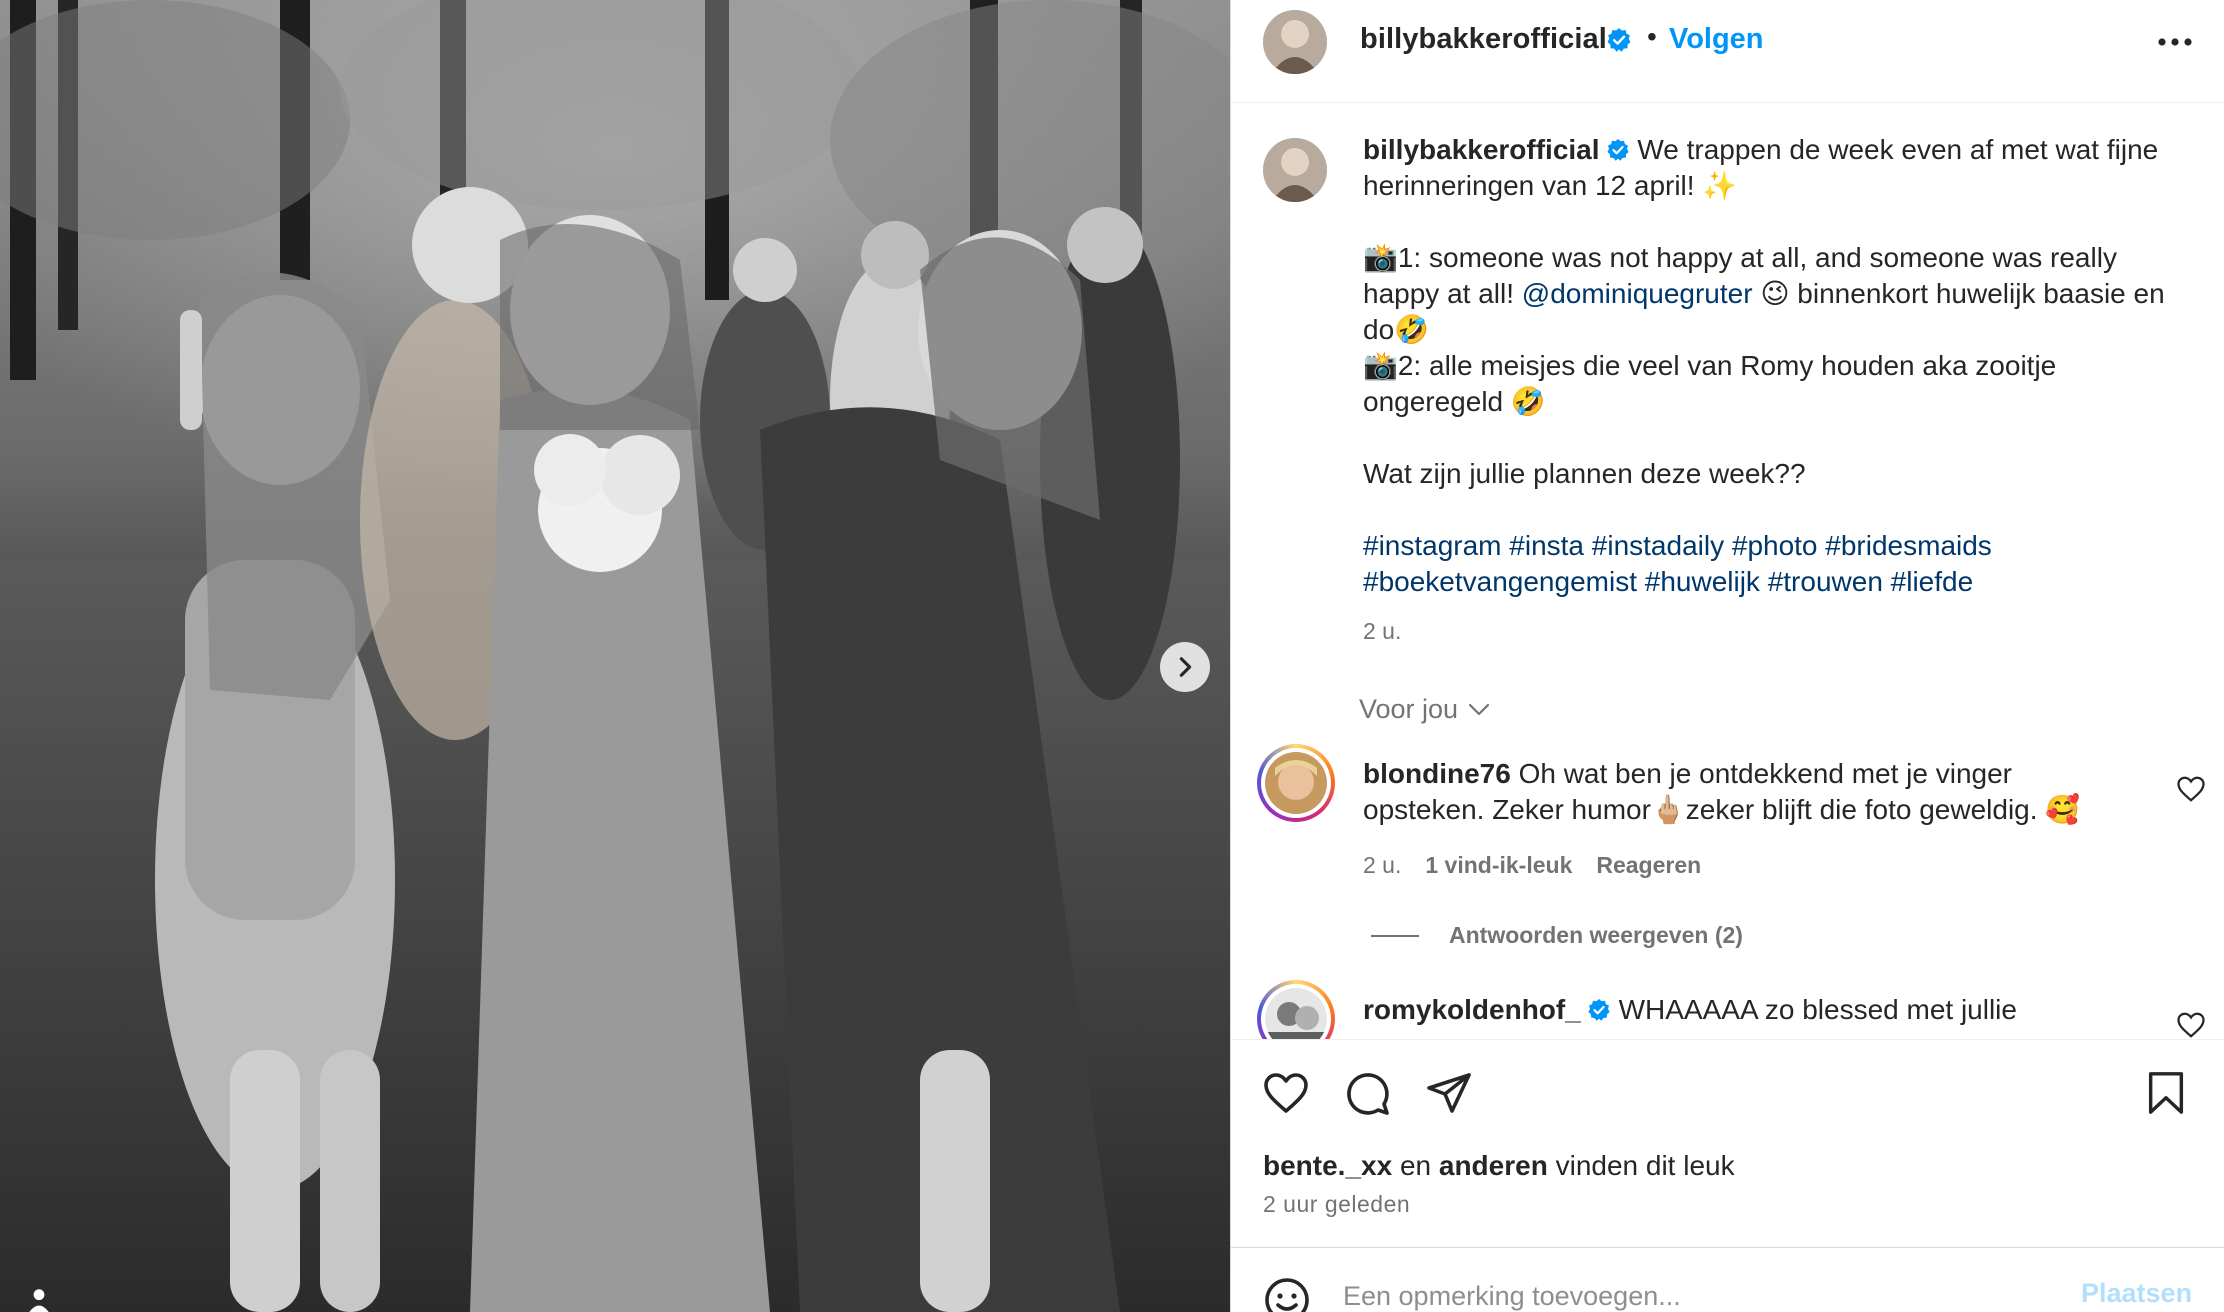 The height and width of the screenshot is (1312, 2224). I want to click on comment-sort-dropdown: Voor jou, so click(1424, 709).